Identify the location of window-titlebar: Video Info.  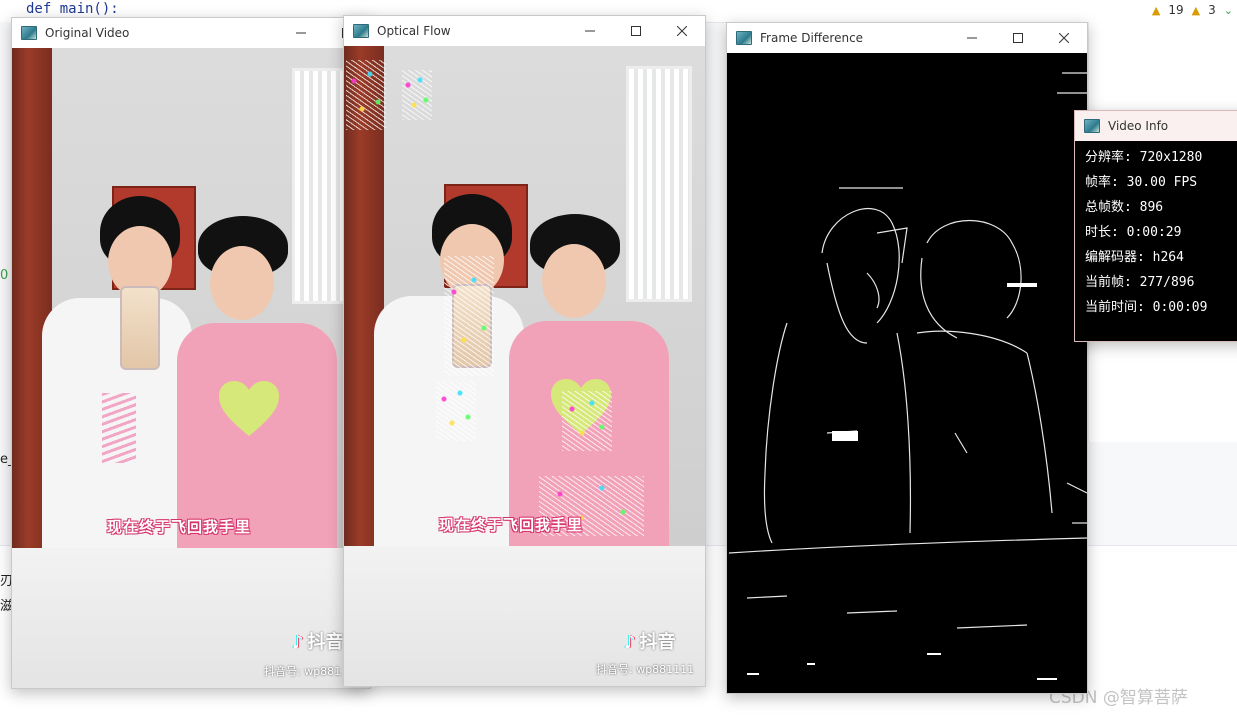
(1156, 126).